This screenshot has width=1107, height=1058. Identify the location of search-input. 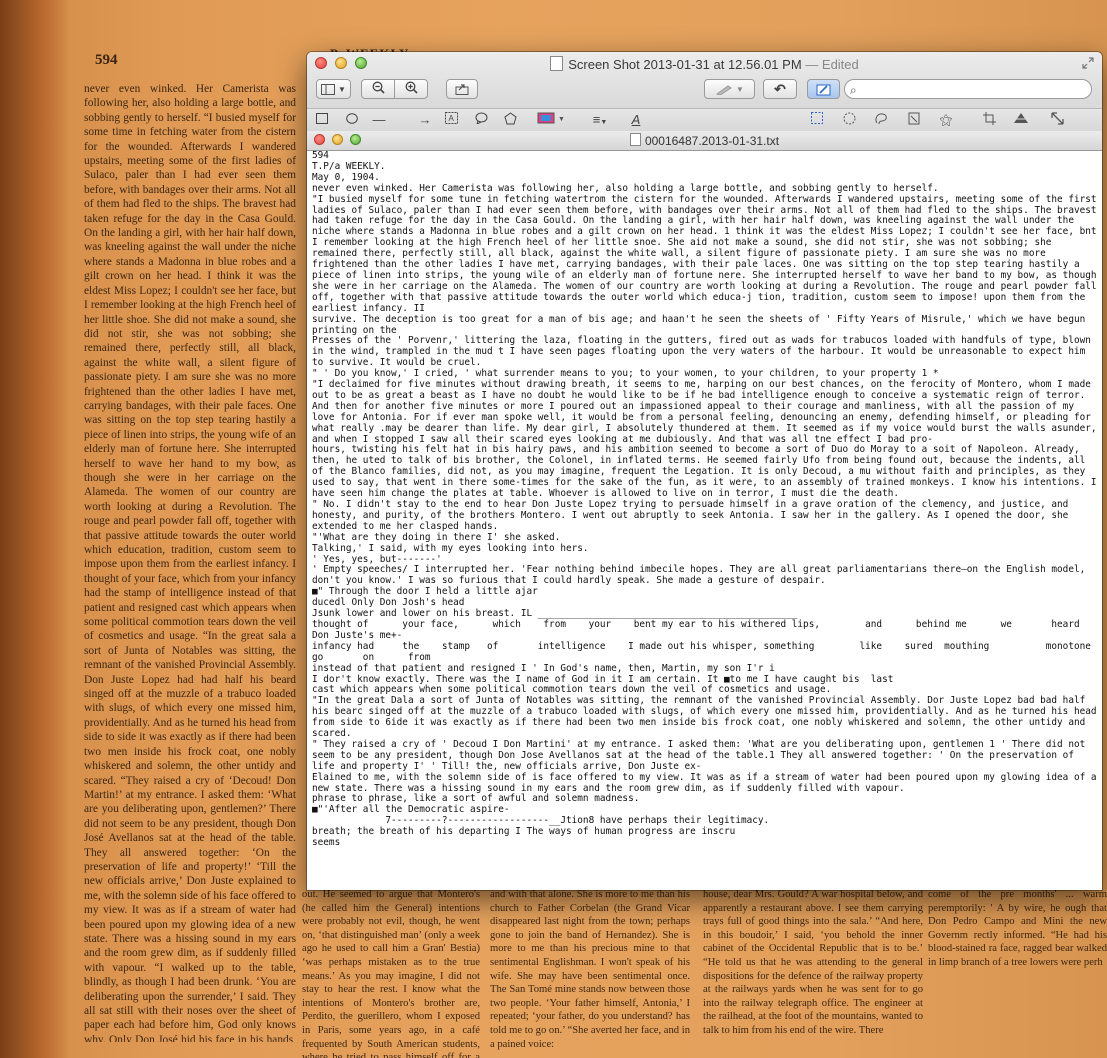
(977, 90).